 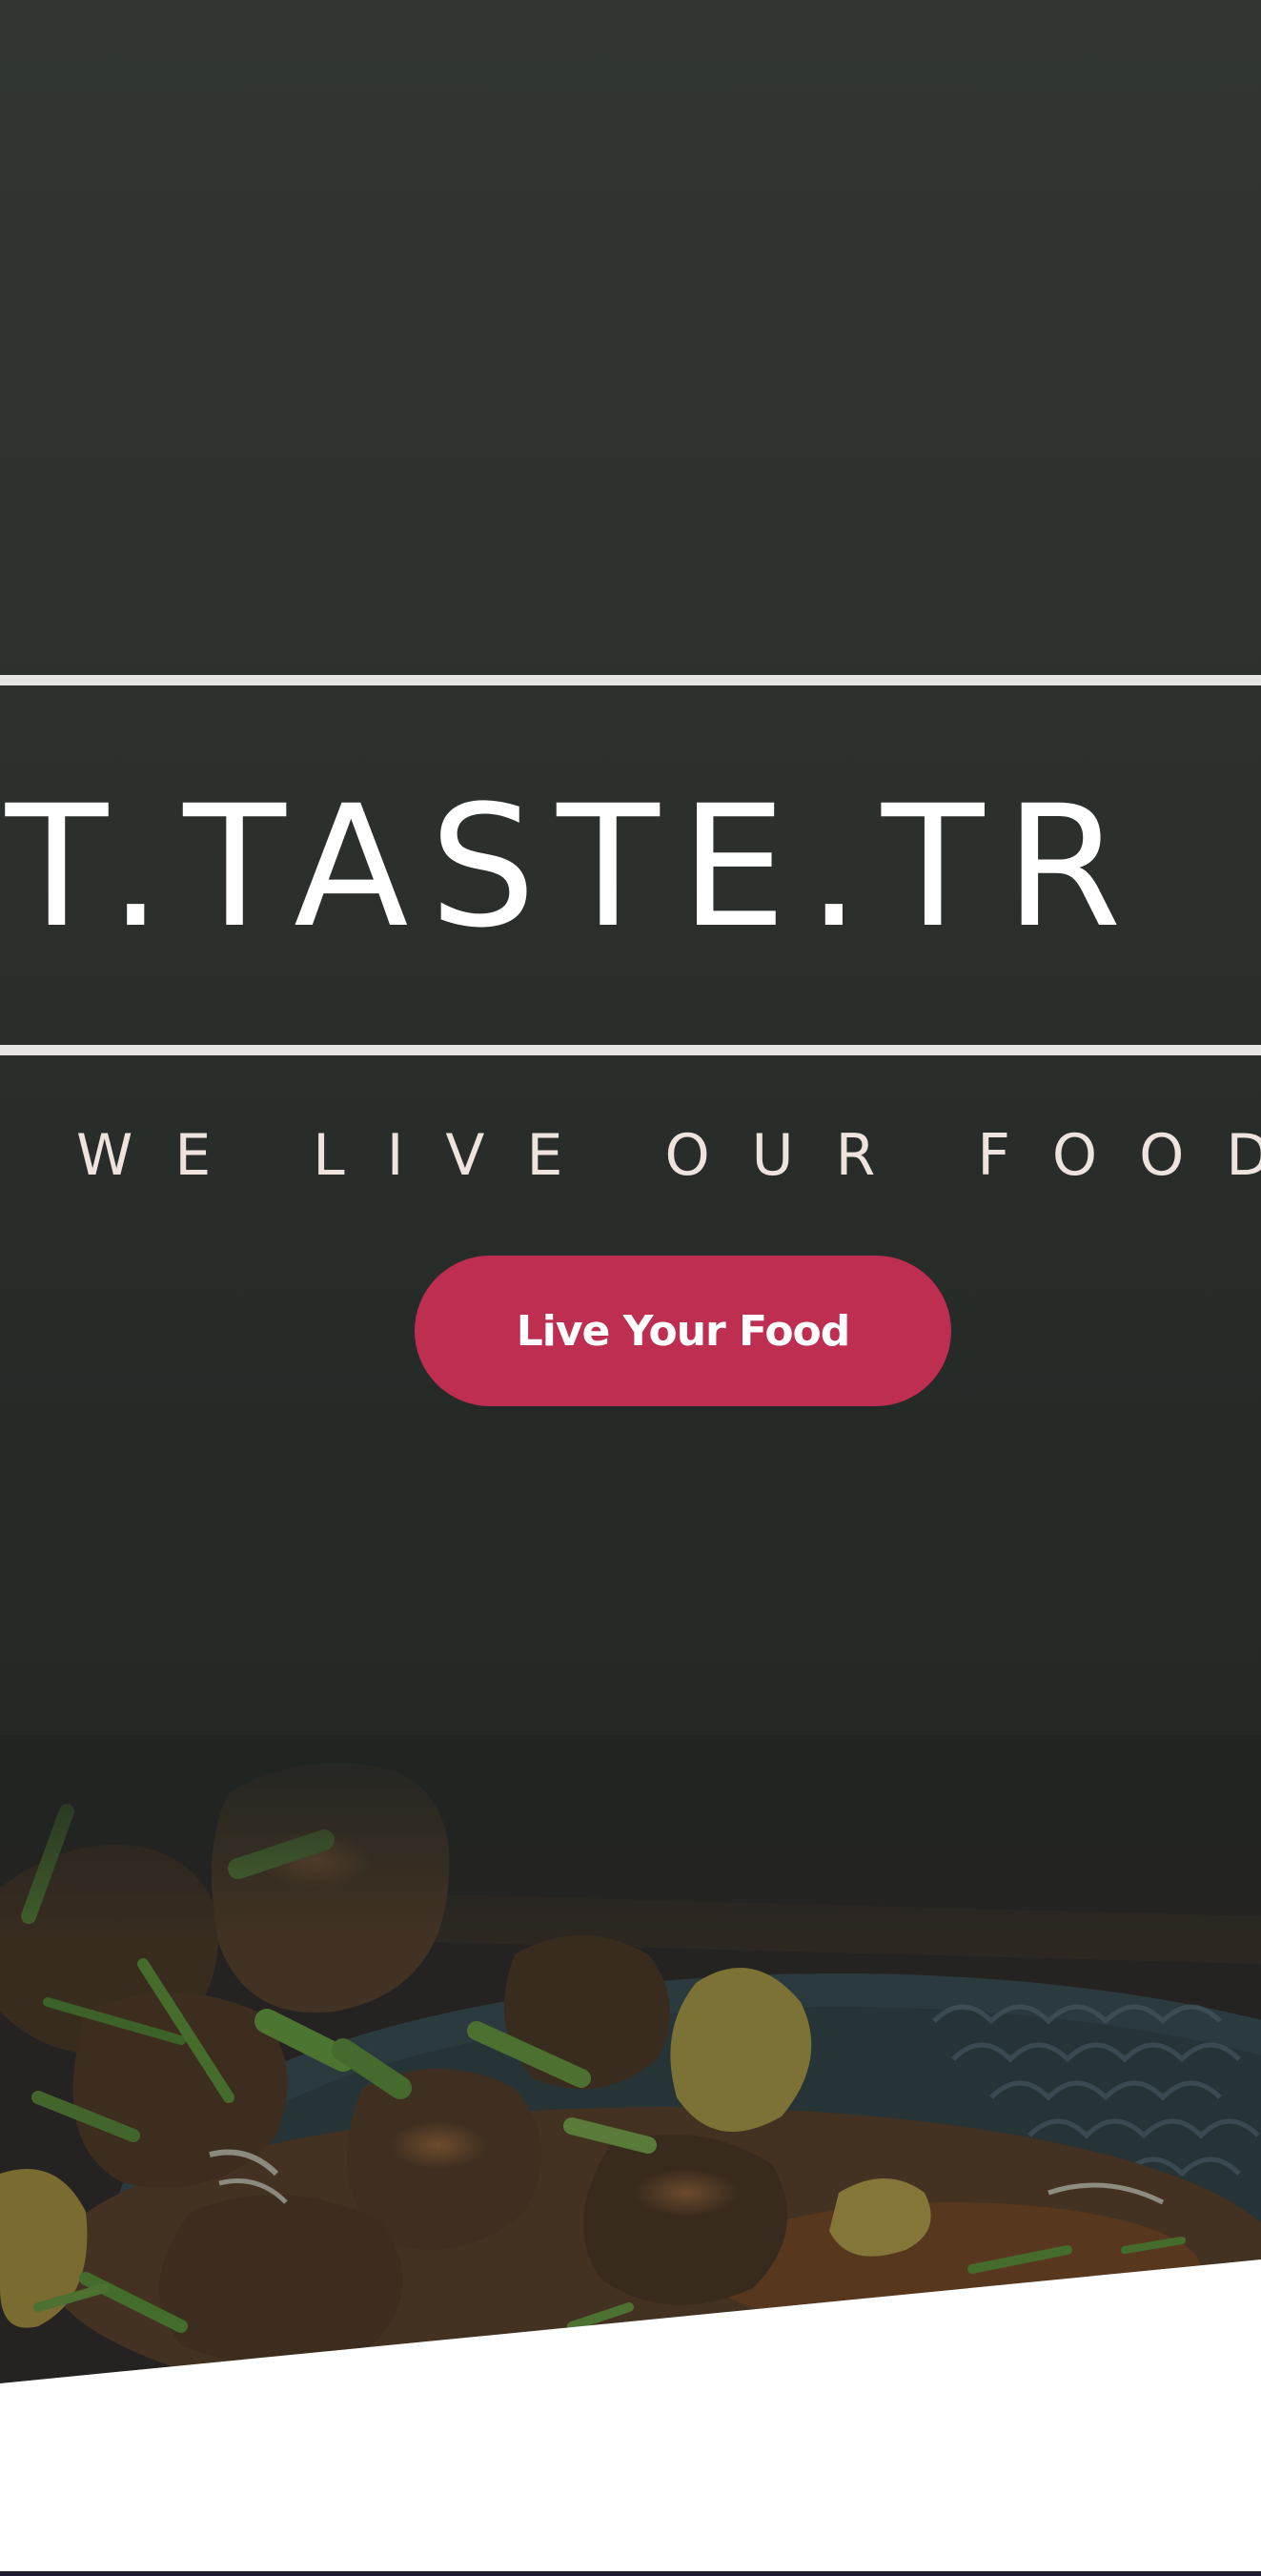 What do you see at coordinates (630, 680) in the screenshot?
I see `divider-top` at bounding box center [630, 680].